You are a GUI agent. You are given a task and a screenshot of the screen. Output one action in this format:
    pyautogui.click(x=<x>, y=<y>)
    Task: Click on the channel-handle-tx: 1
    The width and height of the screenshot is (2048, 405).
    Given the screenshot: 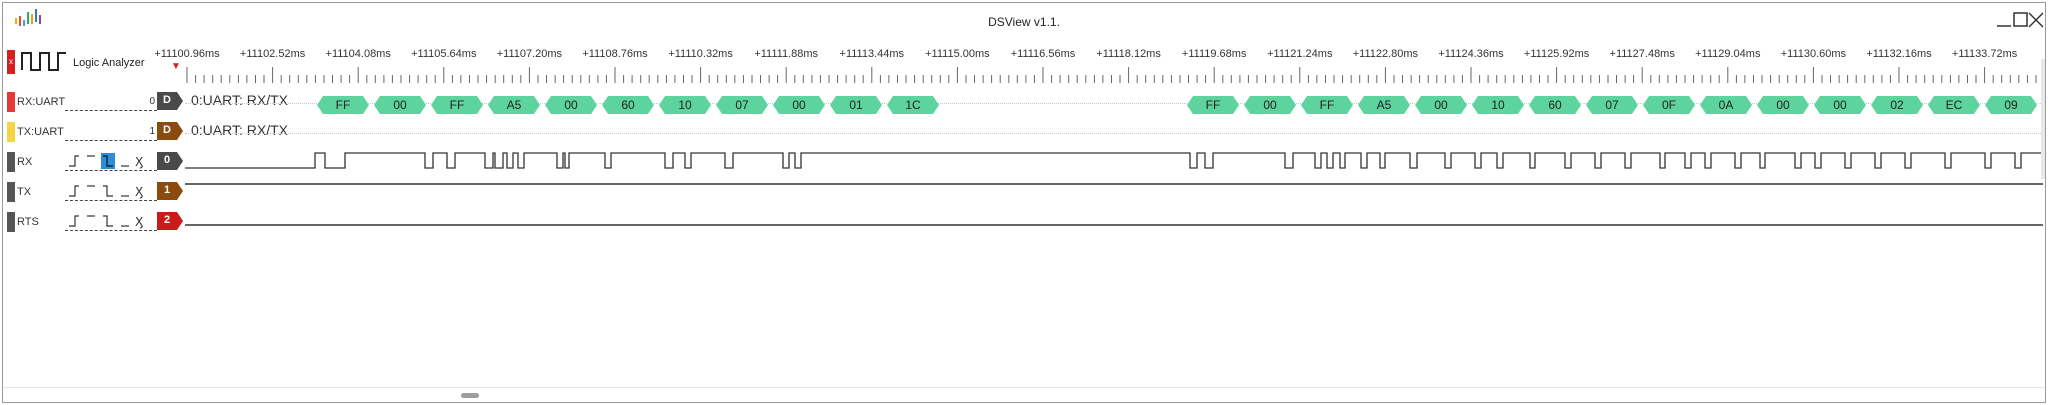 What is the action you would take?
    pyautogui.click(x=170, y=191)
    